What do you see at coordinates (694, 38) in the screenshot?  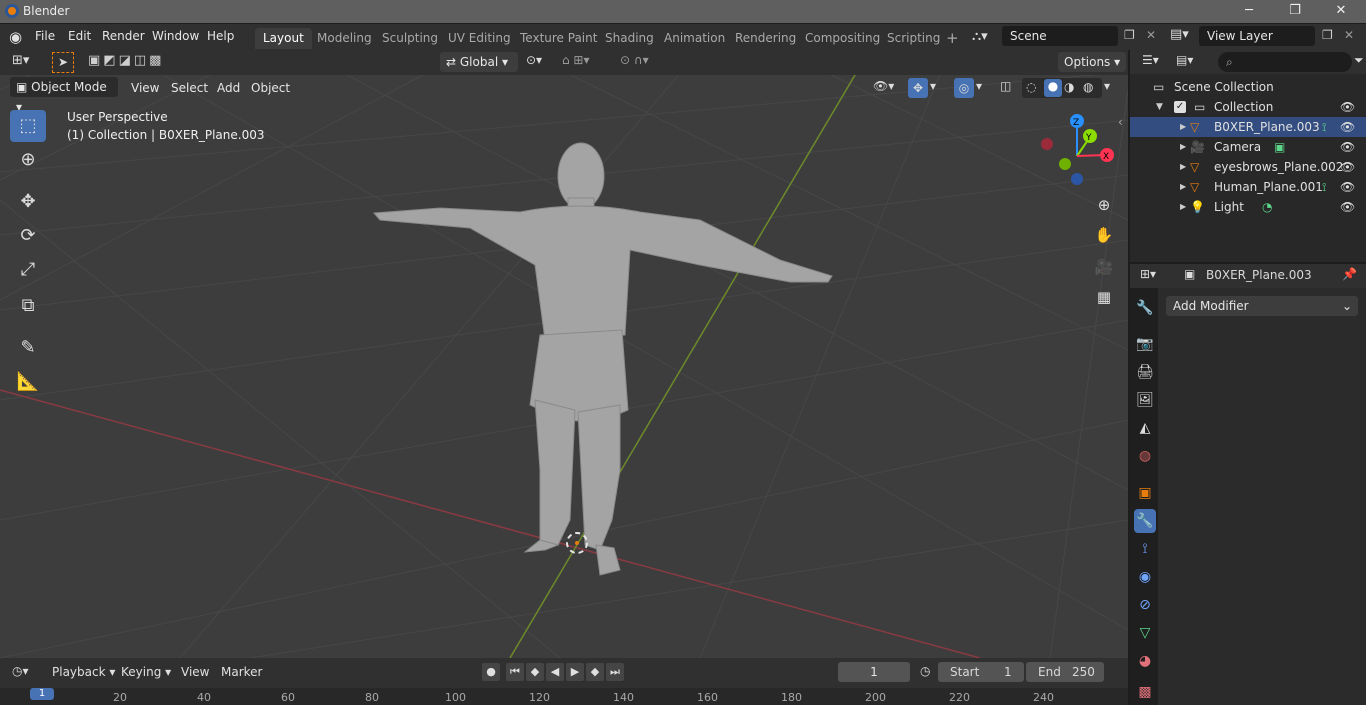 I see `tab-animation: Animation` at bounding box center [694, 38].